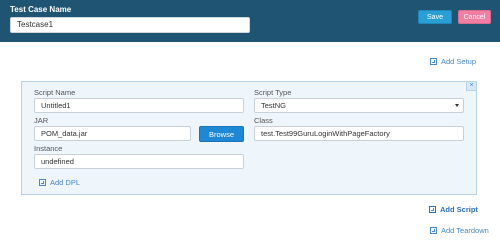  What do you see at coordinates (65, 182) in the screenshot?
I see `add-dpl-label: Add DPL` at bounding box center [65, 182].